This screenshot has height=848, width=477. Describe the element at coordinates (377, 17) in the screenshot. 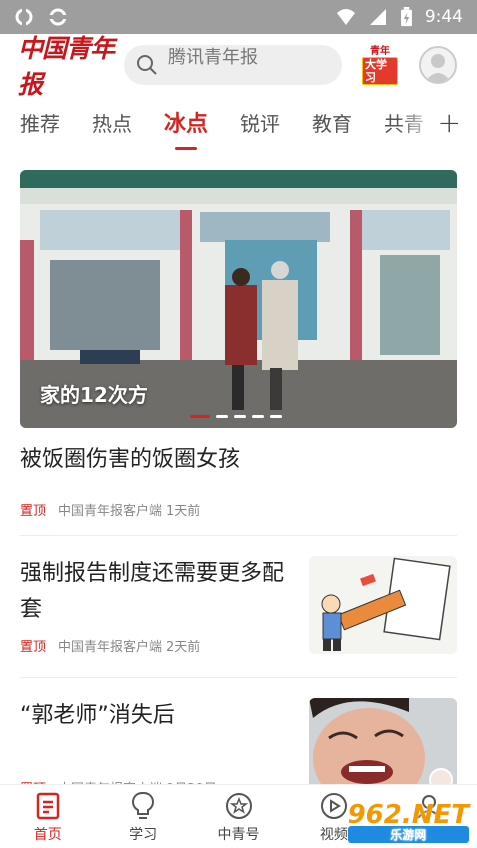

I see `signal-icon` at that location.